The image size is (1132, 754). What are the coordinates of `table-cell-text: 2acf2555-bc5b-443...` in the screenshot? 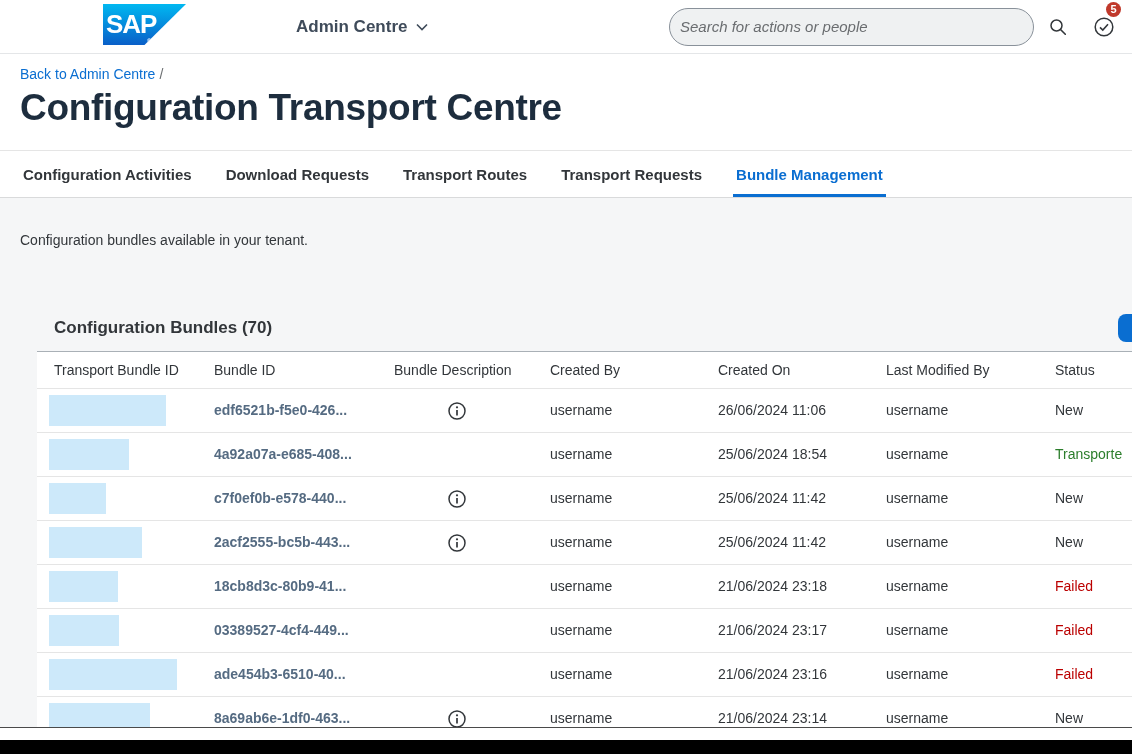 It's located at (283, 542).